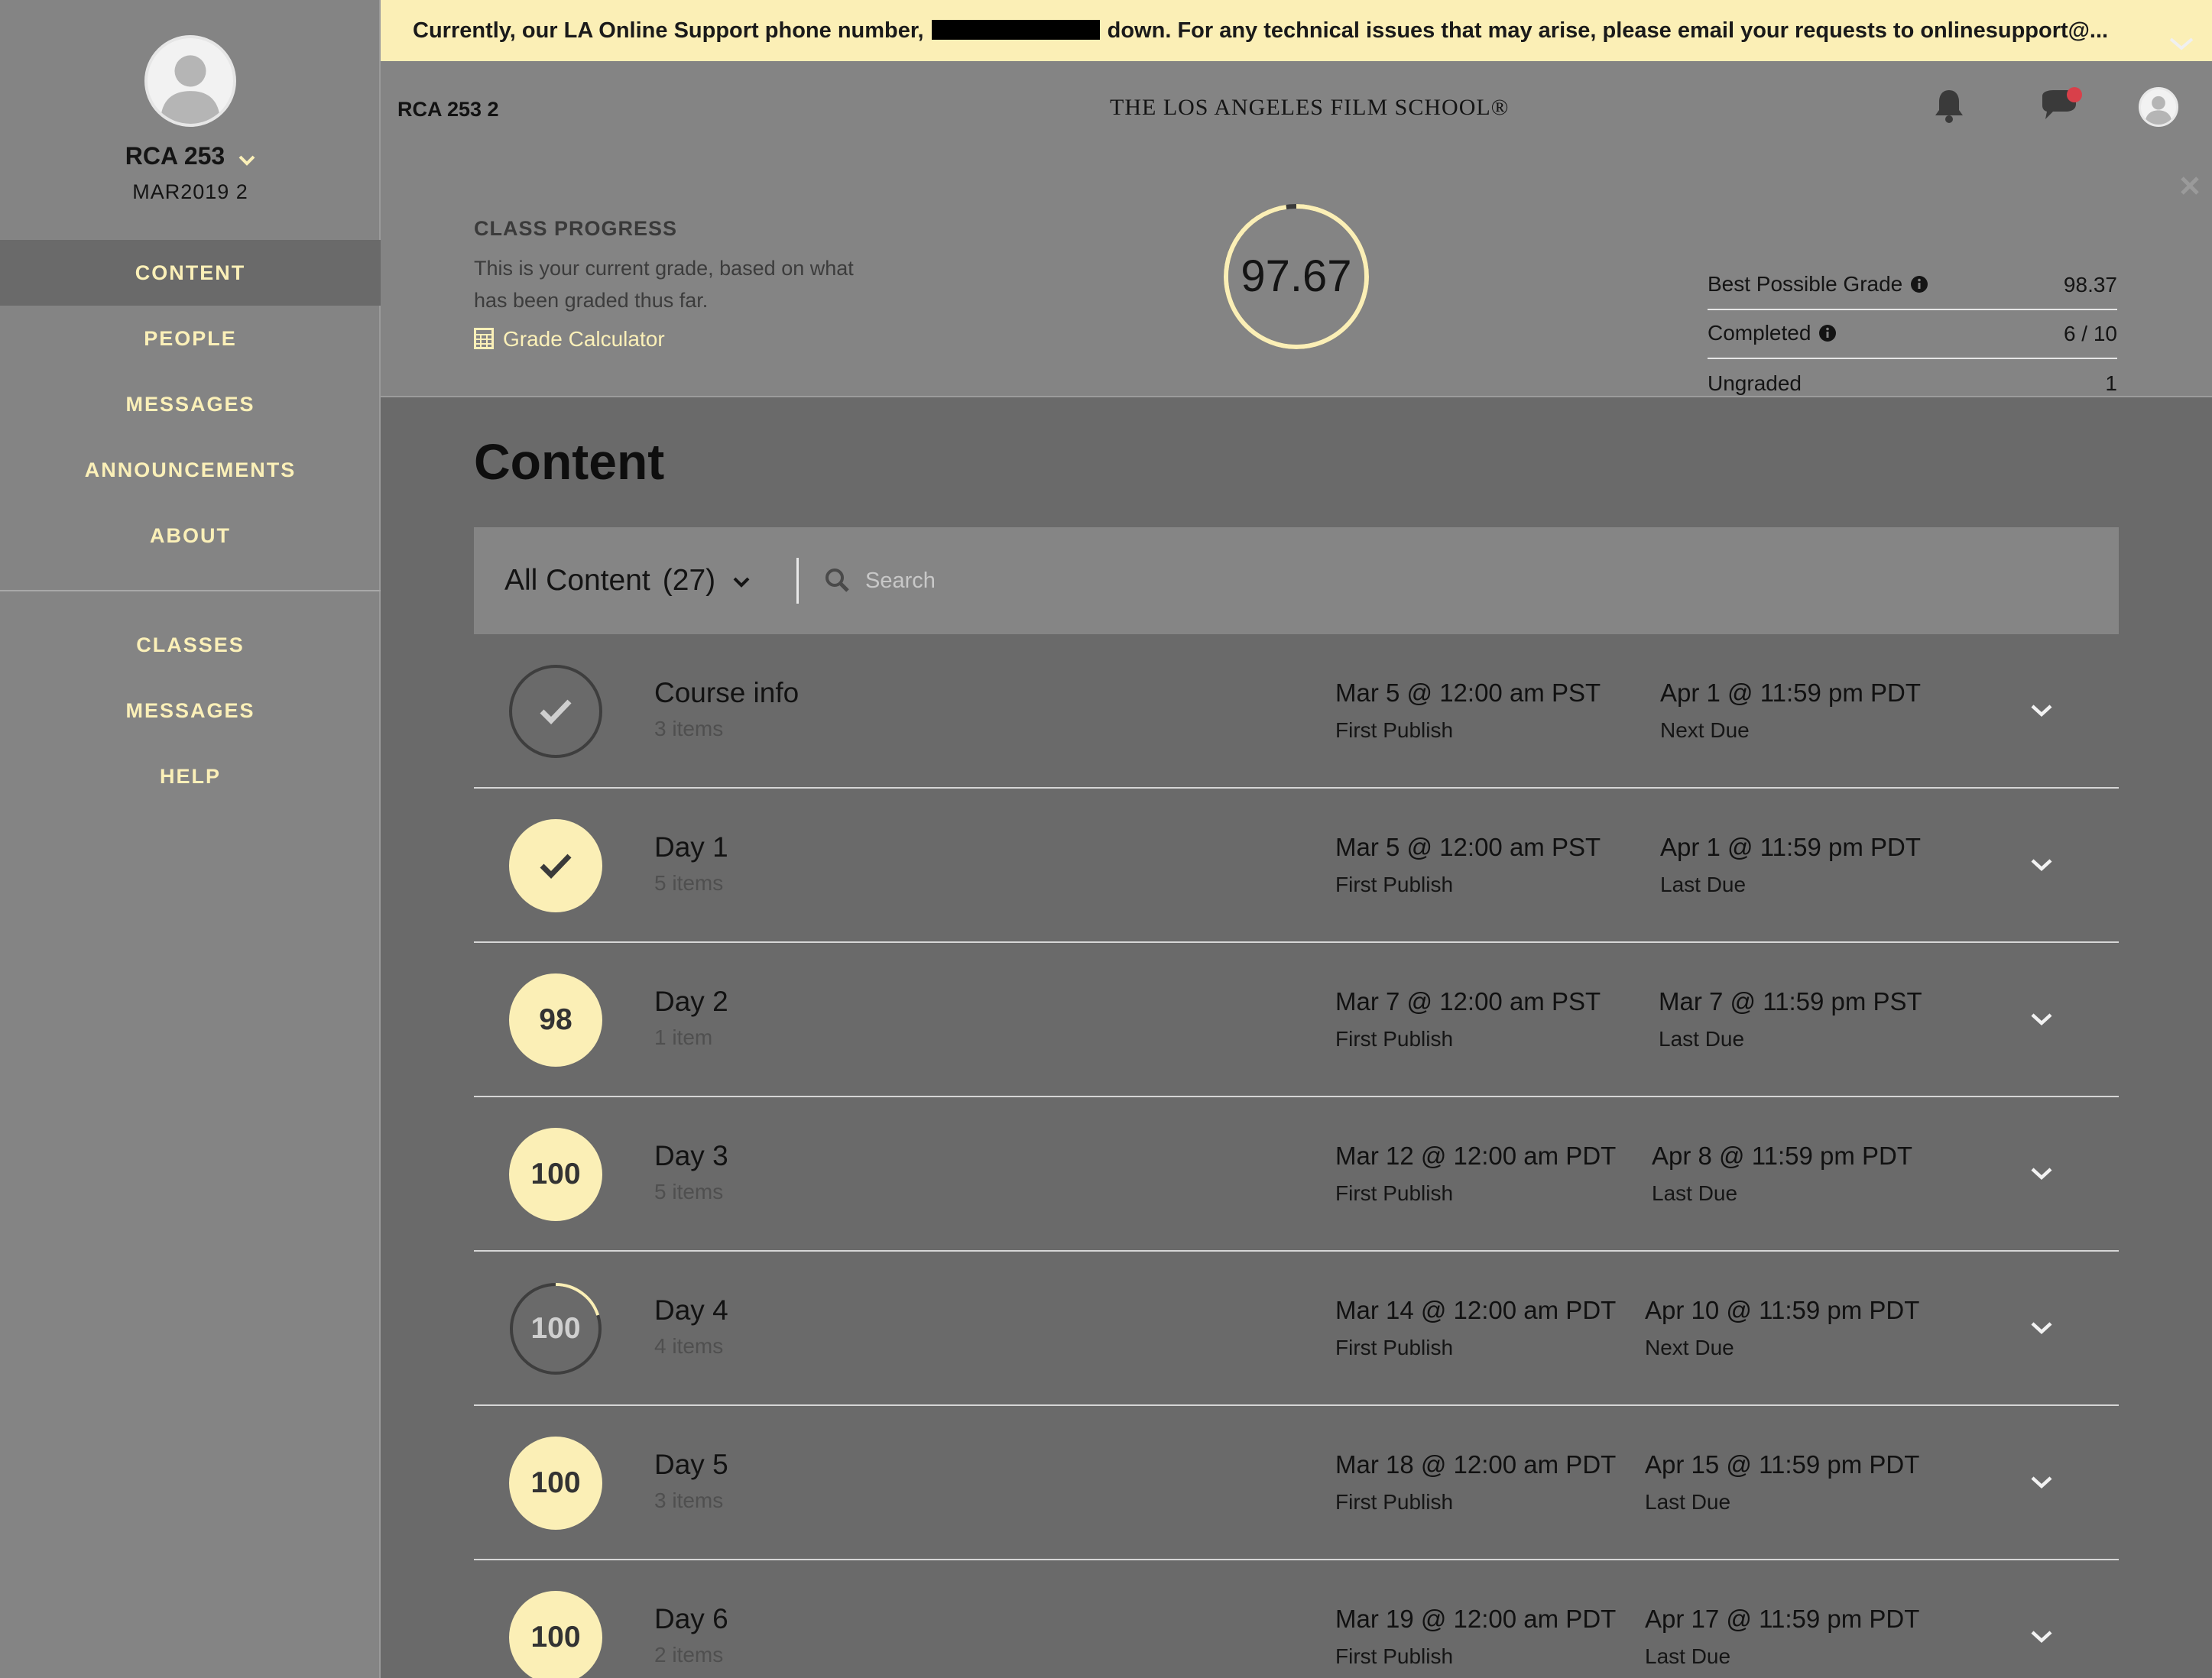 The height and width of the screenshot is (1678, 2212). What do you see at coordinates (577, 580) in the screenshot?
I see `filter-label: All Content` at bounding box center [577, 580].